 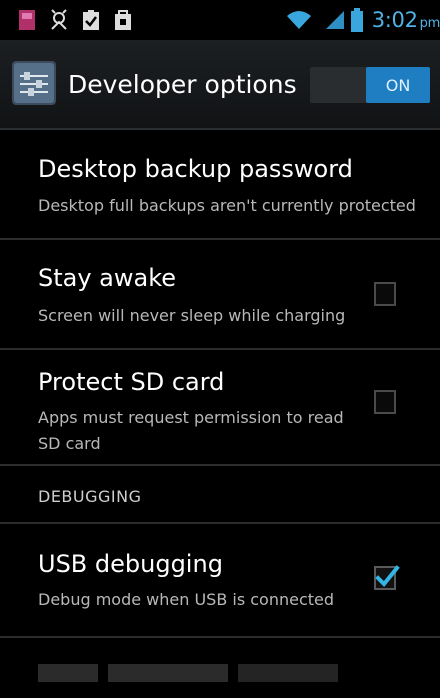 I want to click on item-title: Stay awake, so click(x=107, y=278).